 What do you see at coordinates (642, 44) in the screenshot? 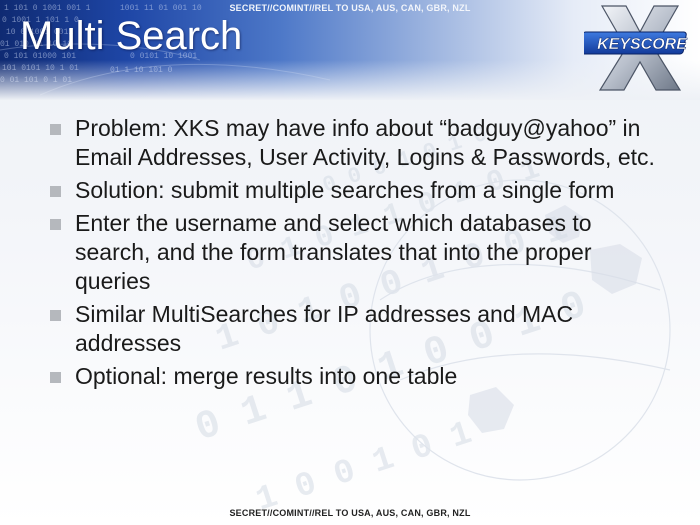
I see `svg-text: KEYSCORE` at bounding box center [642, 44].